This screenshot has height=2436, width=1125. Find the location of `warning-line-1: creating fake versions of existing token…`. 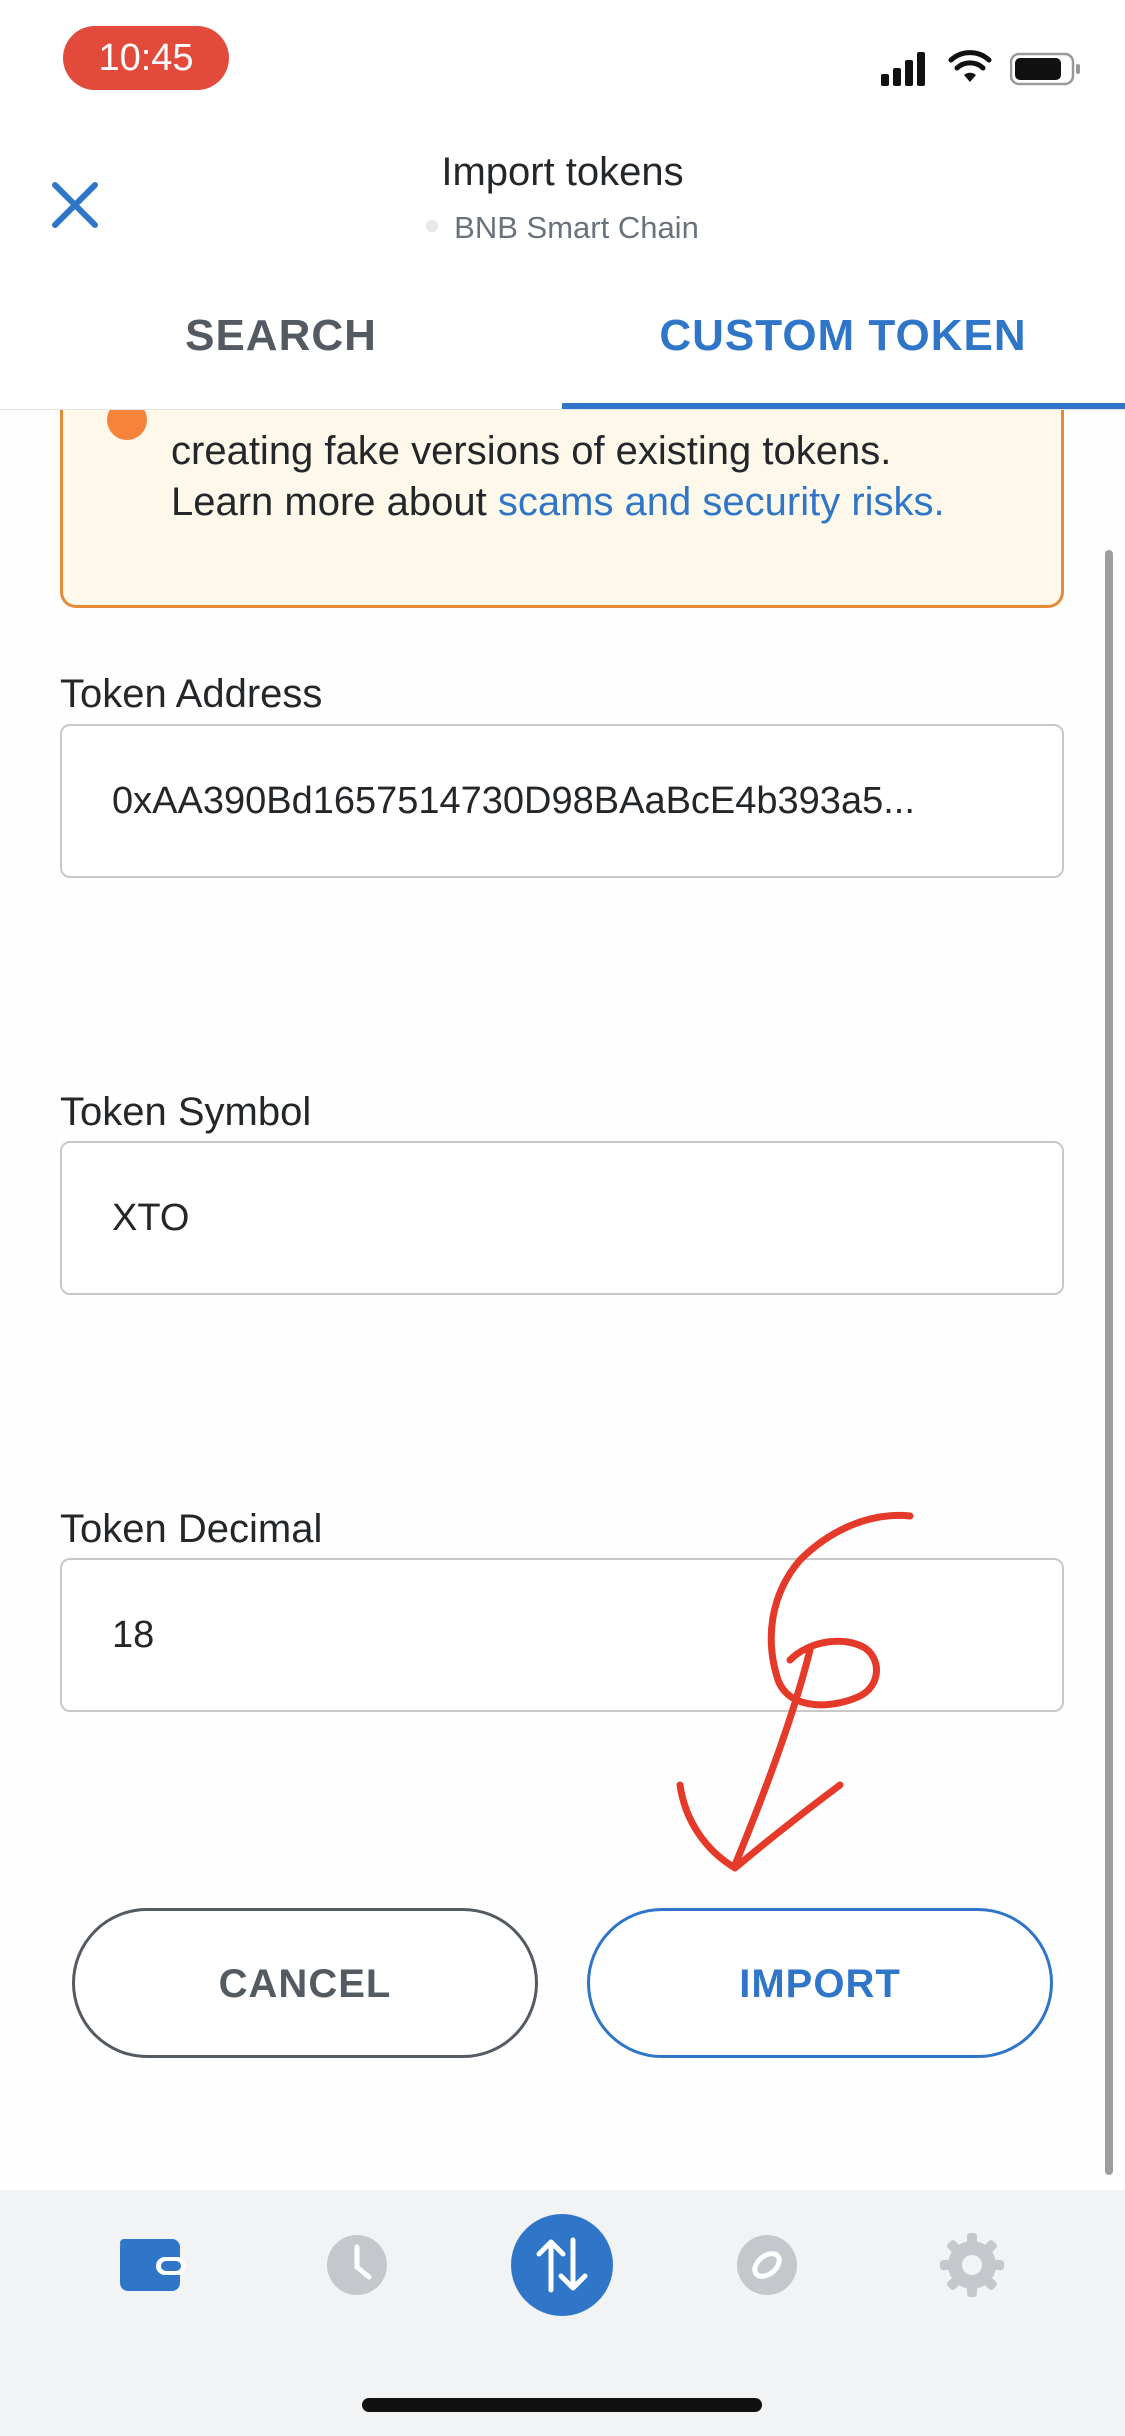

warning-line-1: creating fake versions of existing token… is located at coordinates (531, 451).